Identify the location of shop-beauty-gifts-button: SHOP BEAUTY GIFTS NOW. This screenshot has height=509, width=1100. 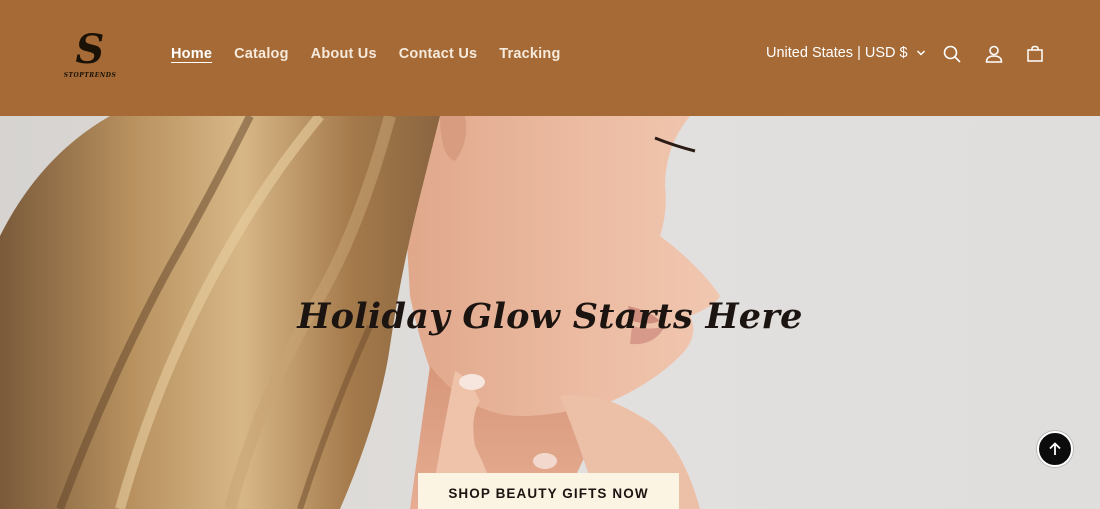
(548, 491).